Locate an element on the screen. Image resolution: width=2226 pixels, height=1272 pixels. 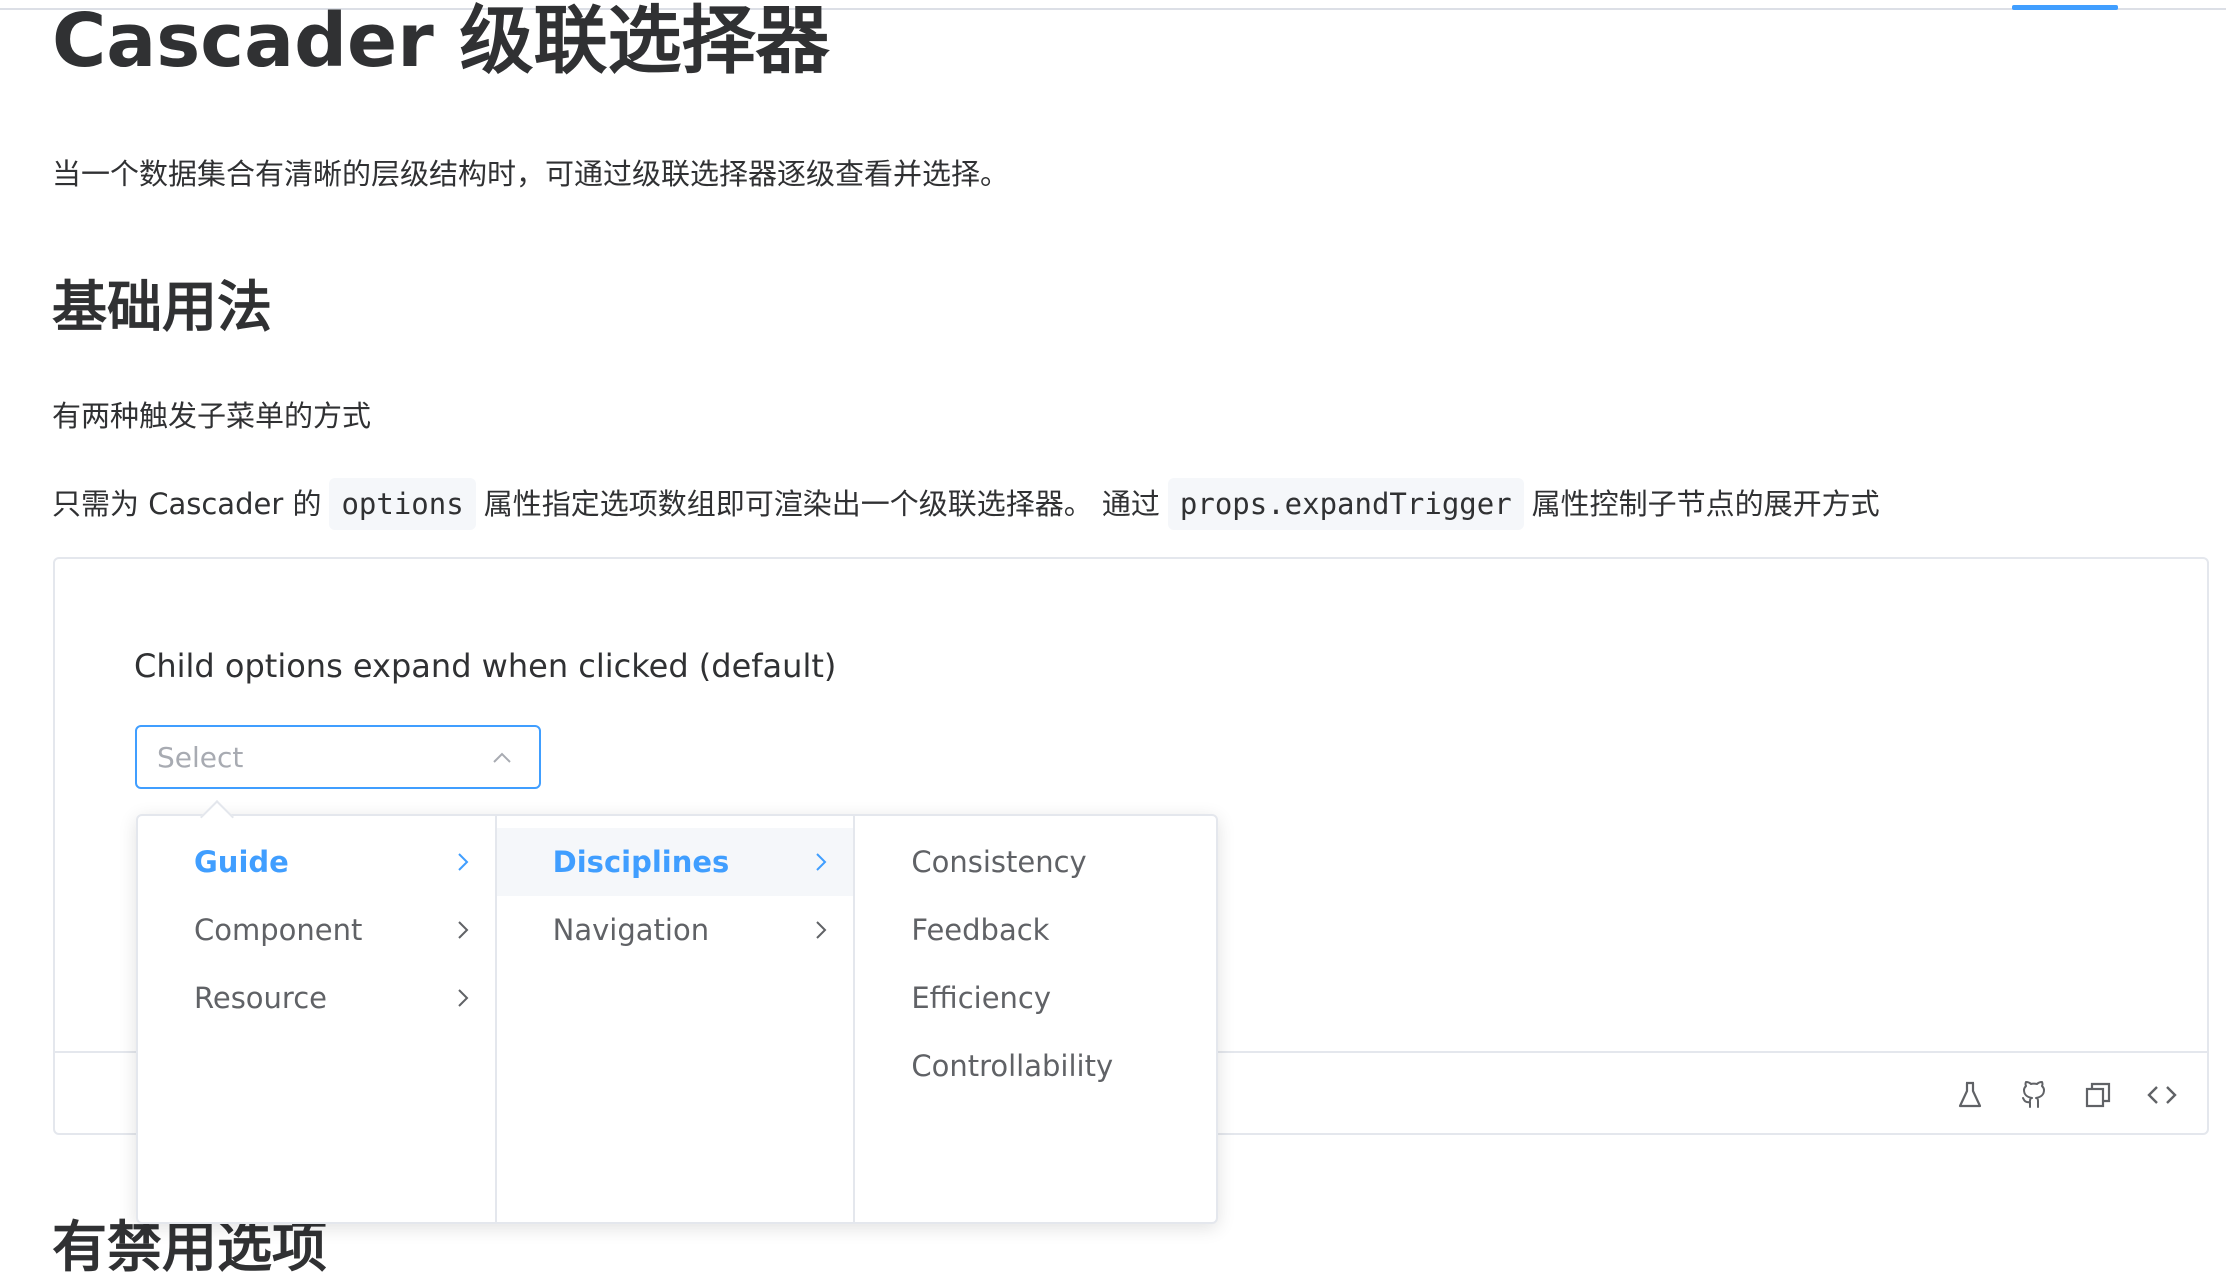
flask-icon is located at coordinates (1970, 1095).